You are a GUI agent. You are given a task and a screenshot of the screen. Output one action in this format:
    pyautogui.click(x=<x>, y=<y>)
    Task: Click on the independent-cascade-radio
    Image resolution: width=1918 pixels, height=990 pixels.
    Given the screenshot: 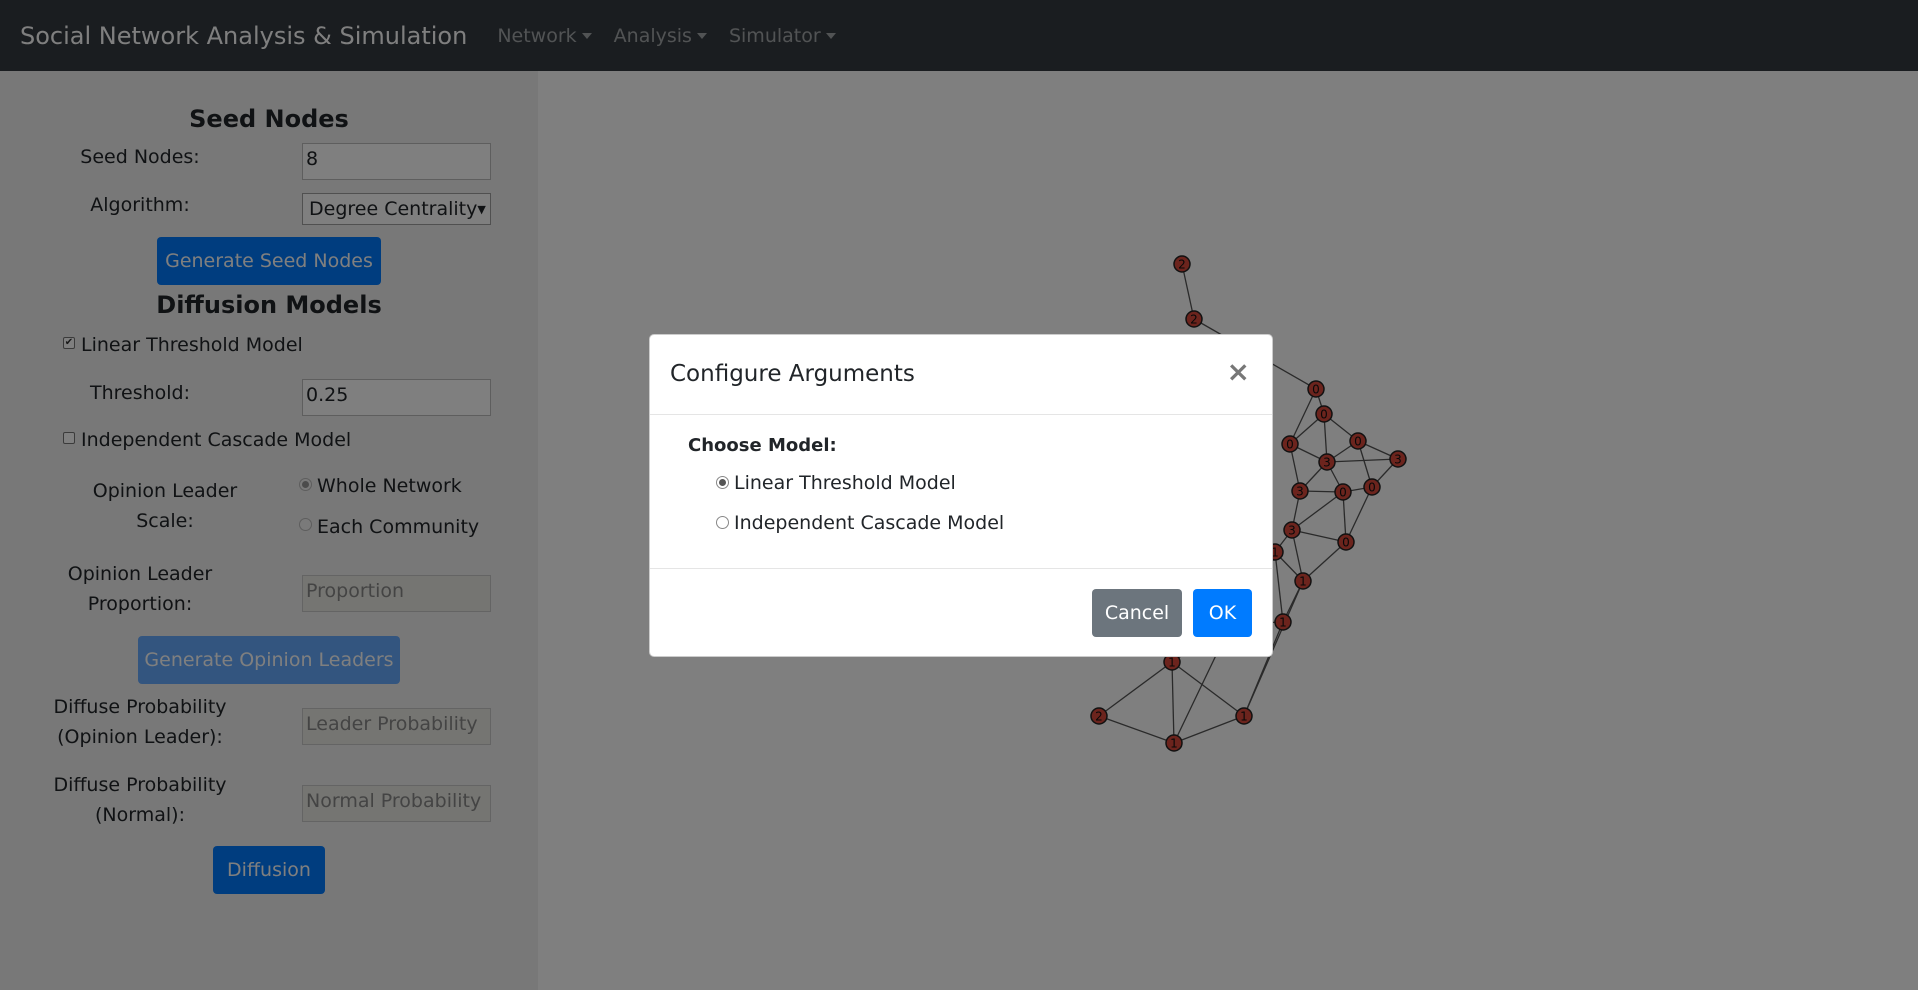 What is the action you would take?
    pyautogui.click(x=722, y=522)
    